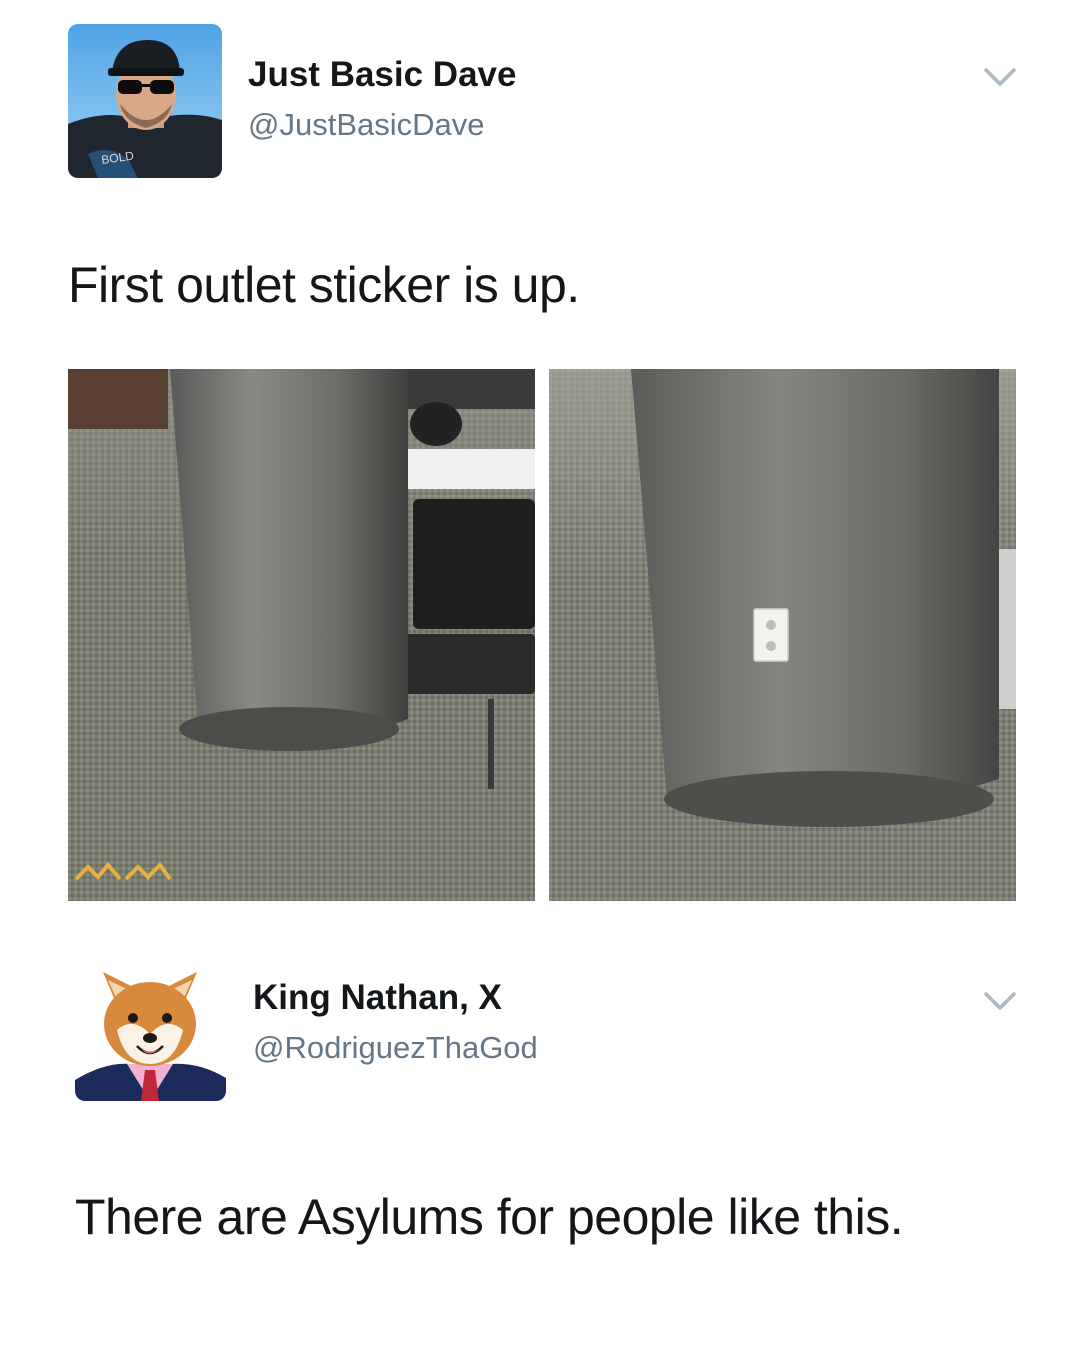  I want to click on avatar, so click(150, 1026).